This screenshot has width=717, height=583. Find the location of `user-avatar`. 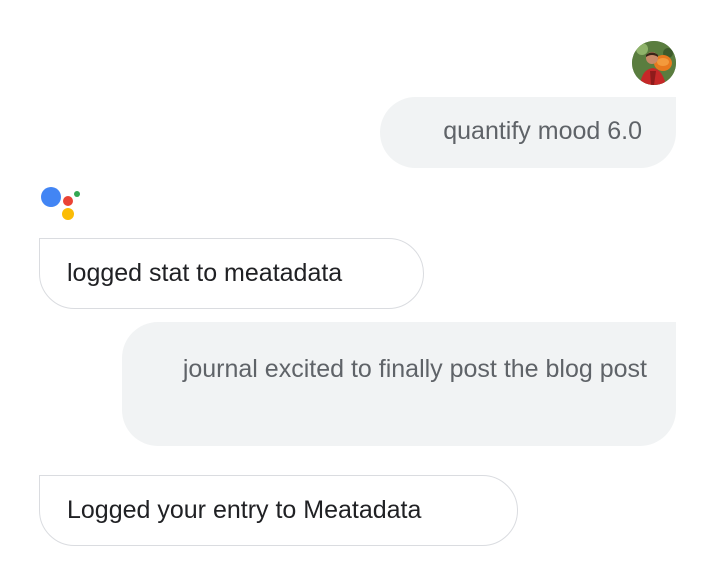

user-avatar is located at coordinates (654, 63).